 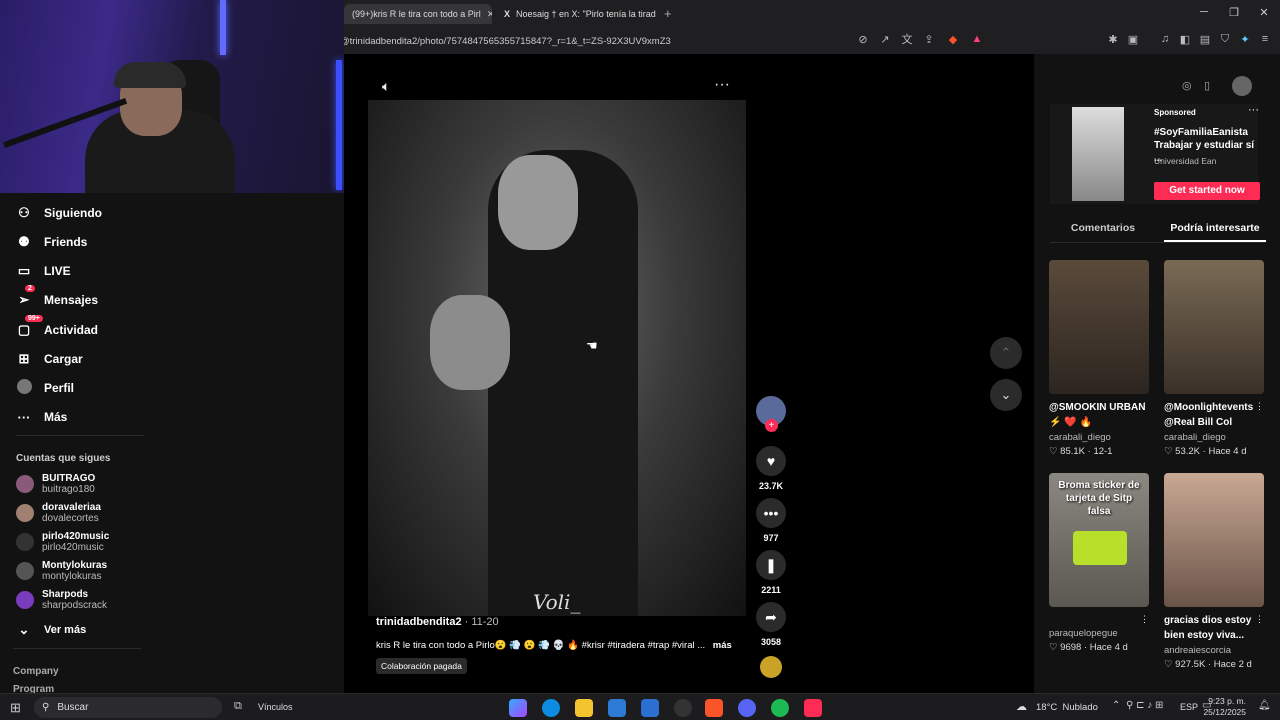 I want to click on account-name: Montylokuras, so click(x=75, y=565).